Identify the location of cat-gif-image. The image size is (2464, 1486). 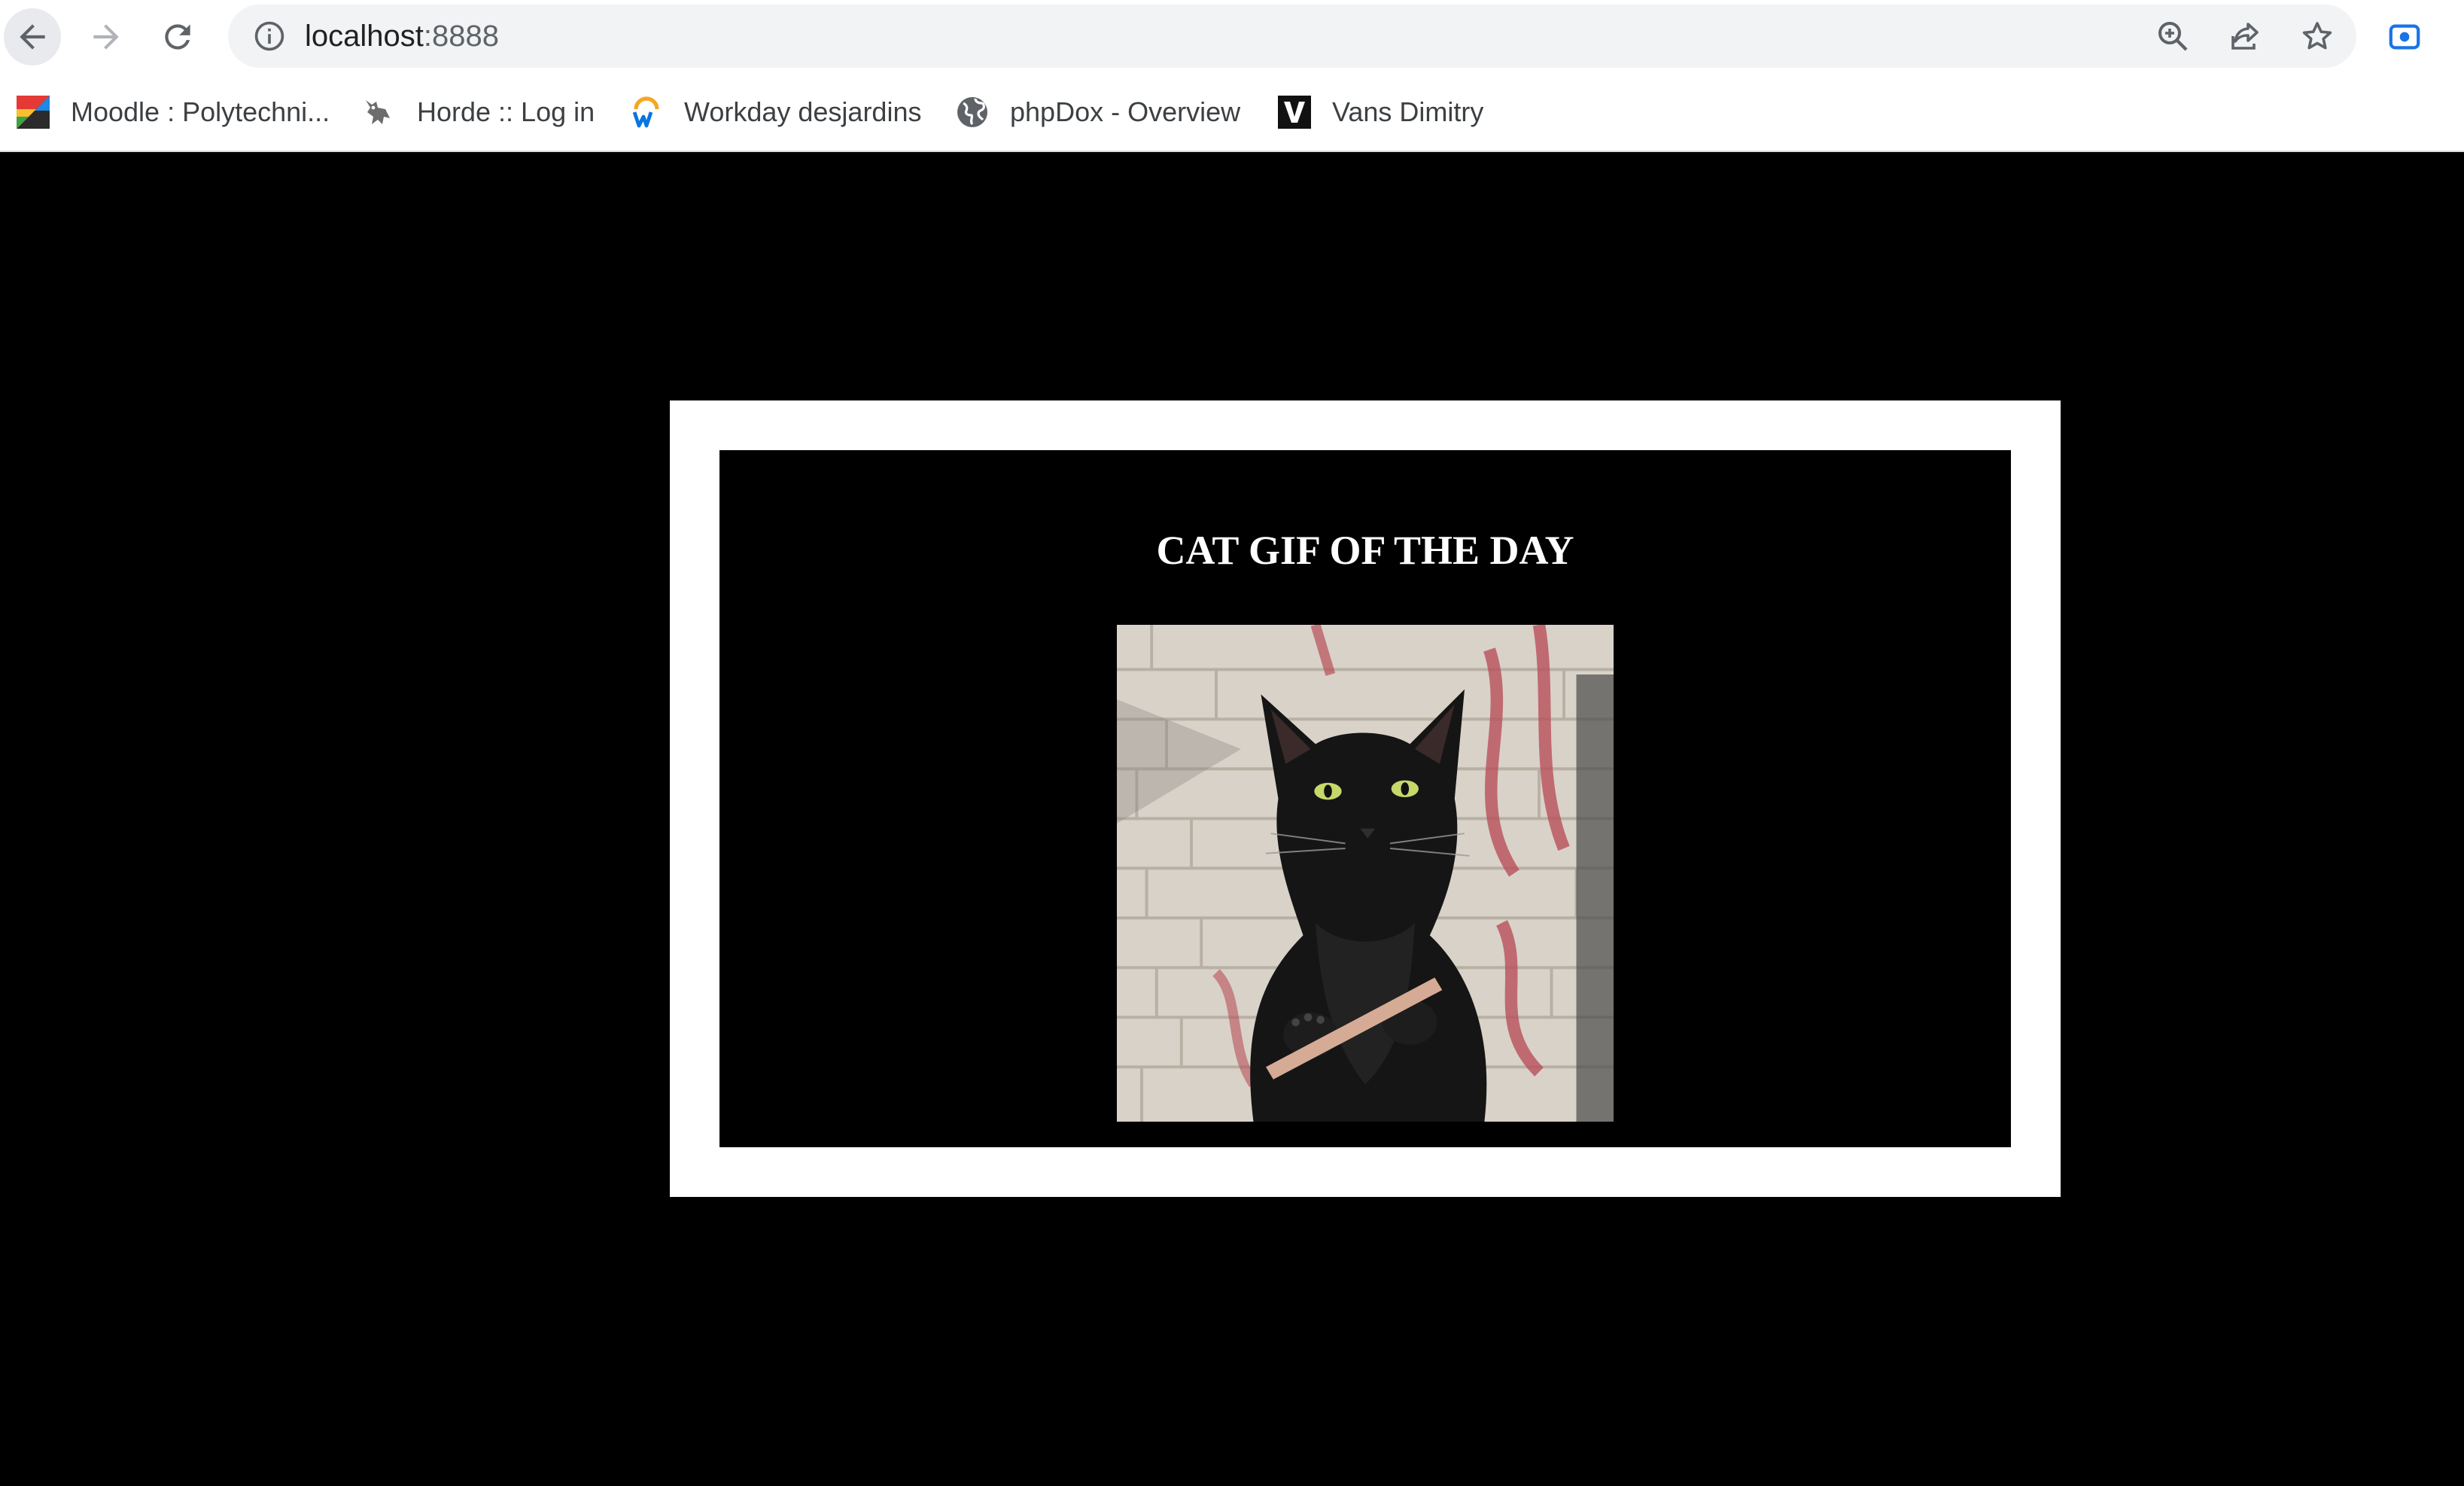
(1365, 874).